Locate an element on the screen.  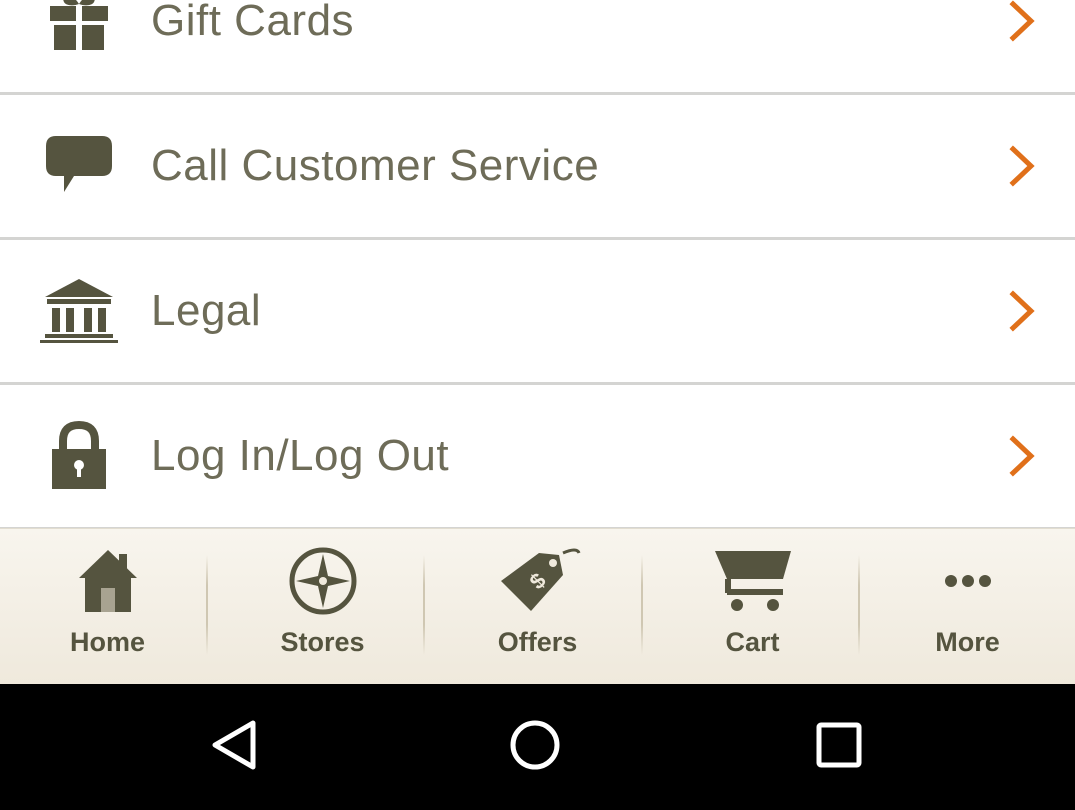
menu-item-label: Log In/Log Out is located at coordinates (300, 455).